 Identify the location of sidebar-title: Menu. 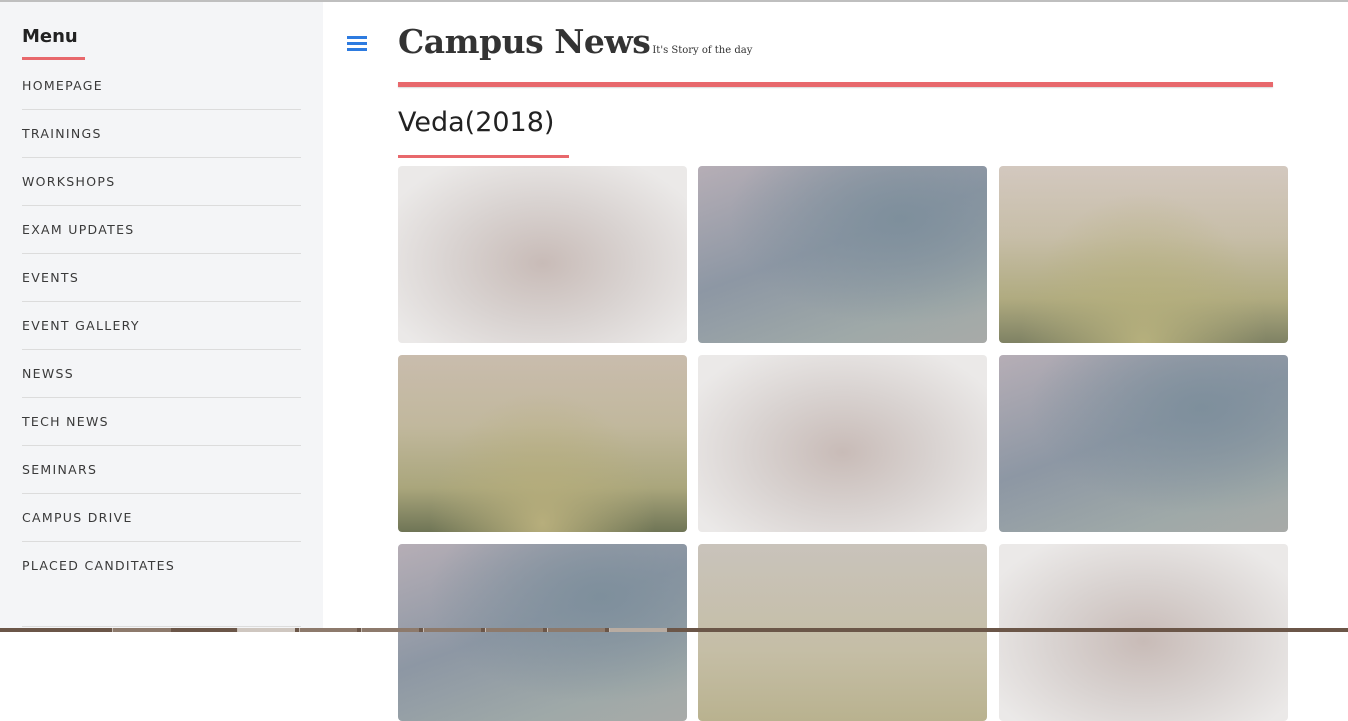
(50, 36).